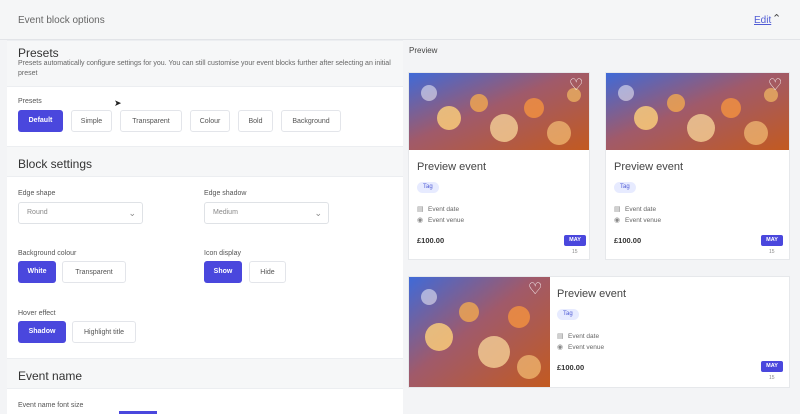  Describe the element at coordinates (37, 212) in the screenshot. I see `edge-shape-value: Round` at that location.